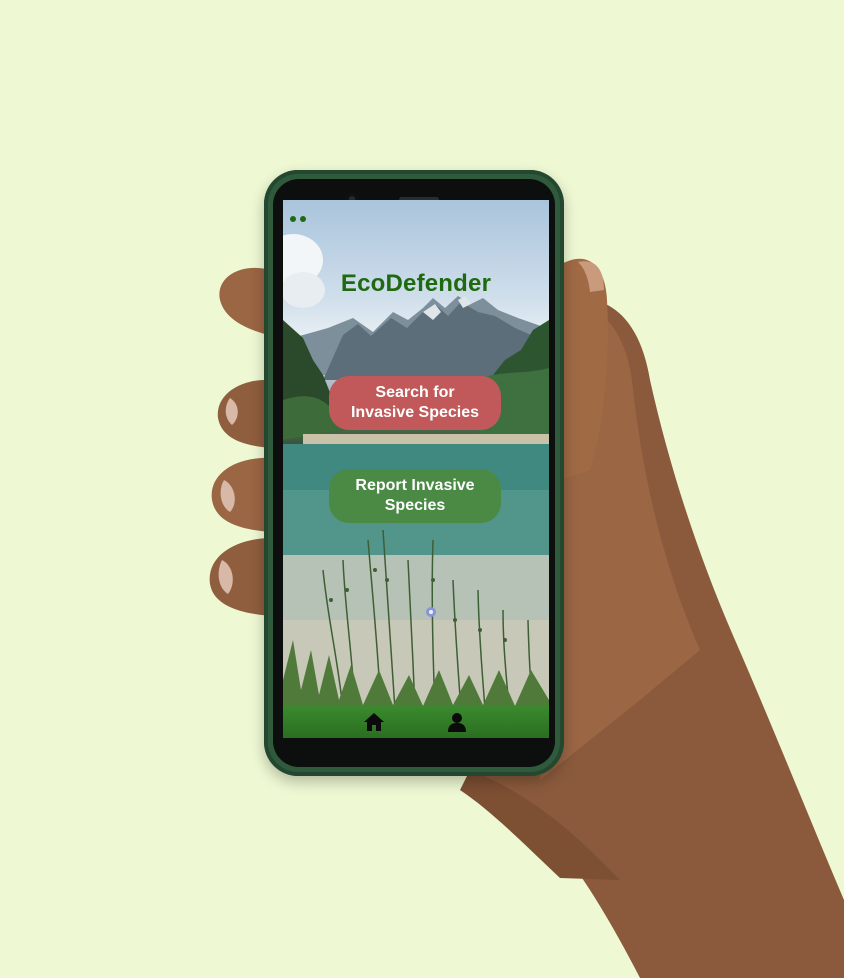 Image resolution: width=844 pixels, height=978 pixels. What do you see at coordinates (415, 505) in the screenshot?
I see `report-button-label-line2: Species` at bounding box center [415, 505].